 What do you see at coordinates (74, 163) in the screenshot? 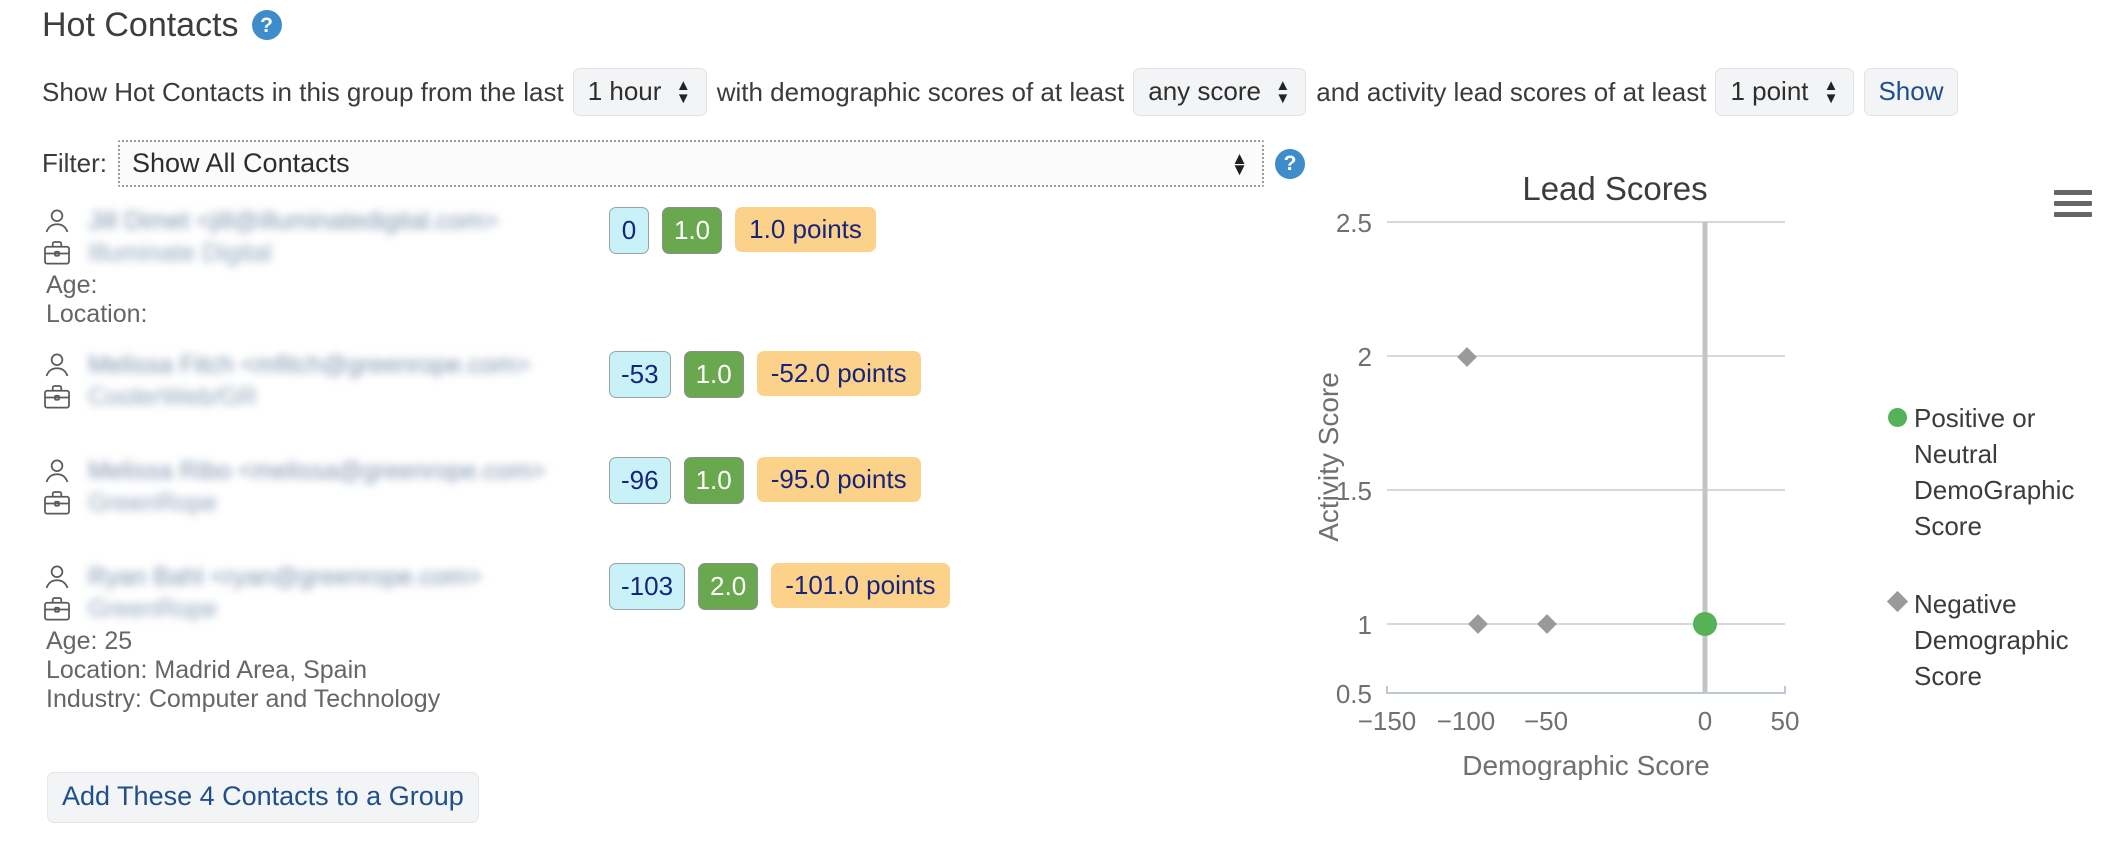
I see `filter-label: Filter:` at bounding box center [74, 163].